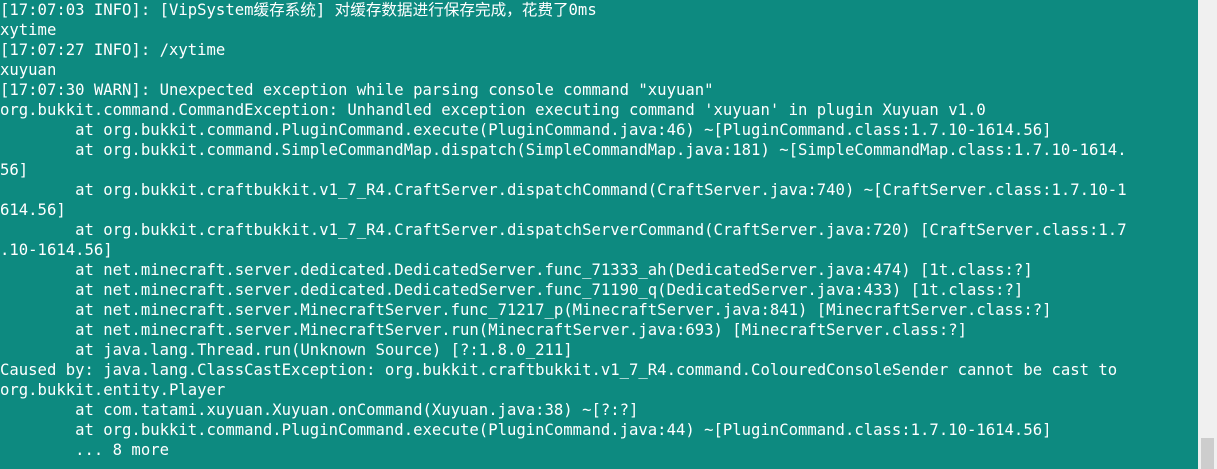  I want to click on vertical-scrollbar, so click(1207, 234).